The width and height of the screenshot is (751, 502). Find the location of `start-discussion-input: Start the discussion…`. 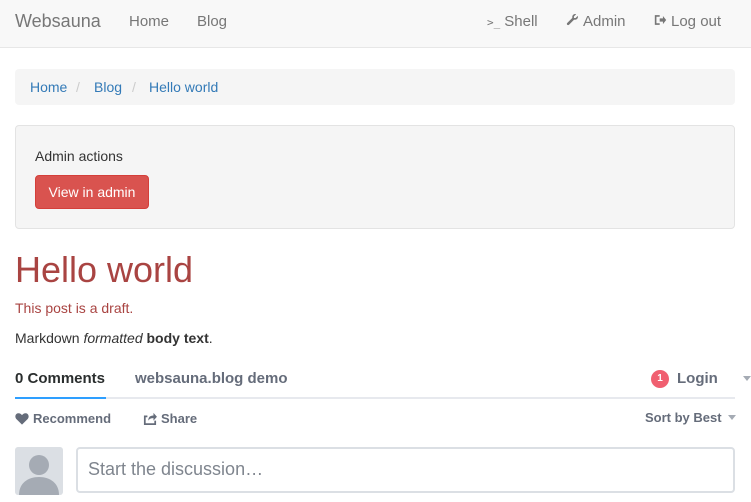

start-discussion-input: Start the discussion… is located at coordinates (405, 470).